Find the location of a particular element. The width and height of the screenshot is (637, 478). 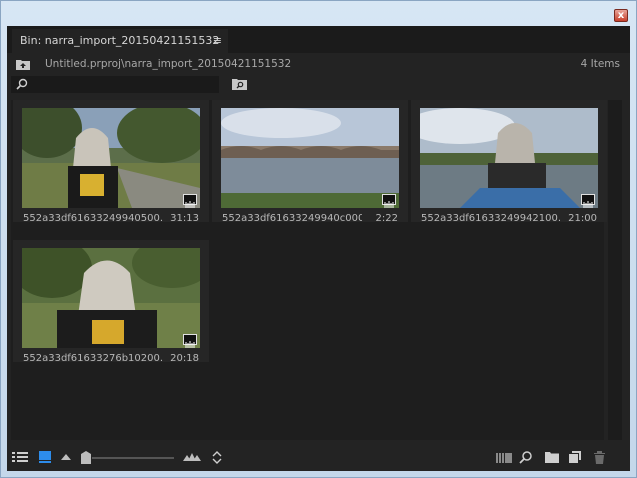

bottom-toolbar is located at coordinates (318, 458).